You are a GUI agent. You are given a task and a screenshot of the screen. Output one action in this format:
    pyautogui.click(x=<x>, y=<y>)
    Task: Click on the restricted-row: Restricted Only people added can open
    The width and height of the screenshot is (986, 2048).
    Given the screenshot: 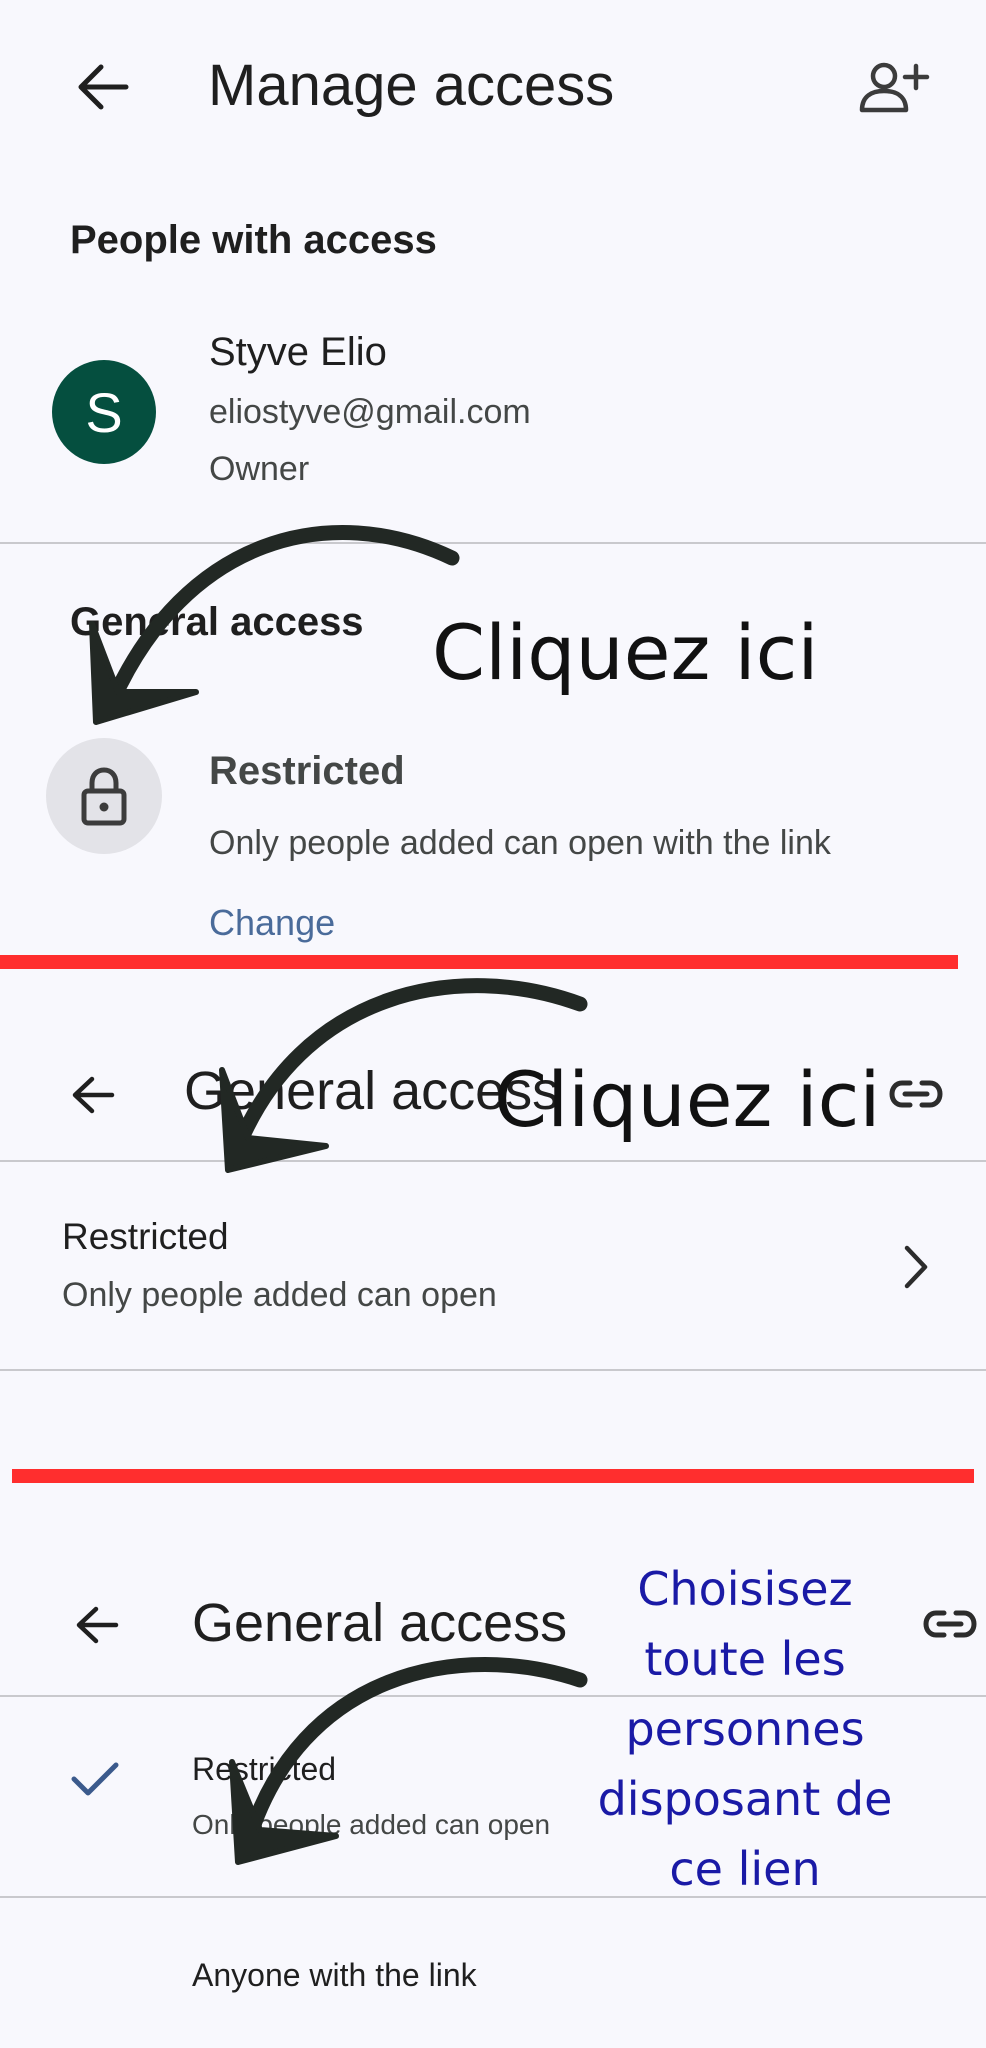 What is the action you would take?
    pyautogui.click(x=493, y=1266)
    